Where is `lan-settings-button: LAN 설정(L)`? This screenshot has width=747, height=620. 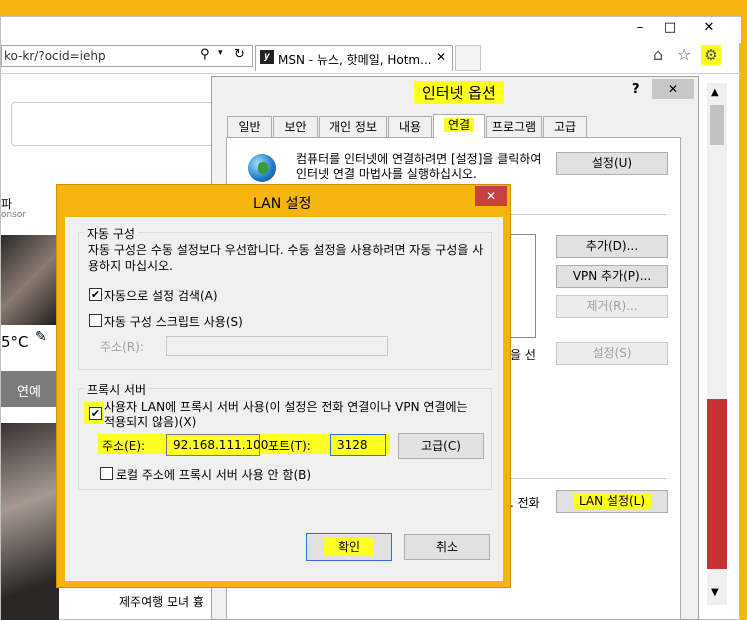 lan-settings-button: LAN 설정(L) is located at coordinates (612, 501).